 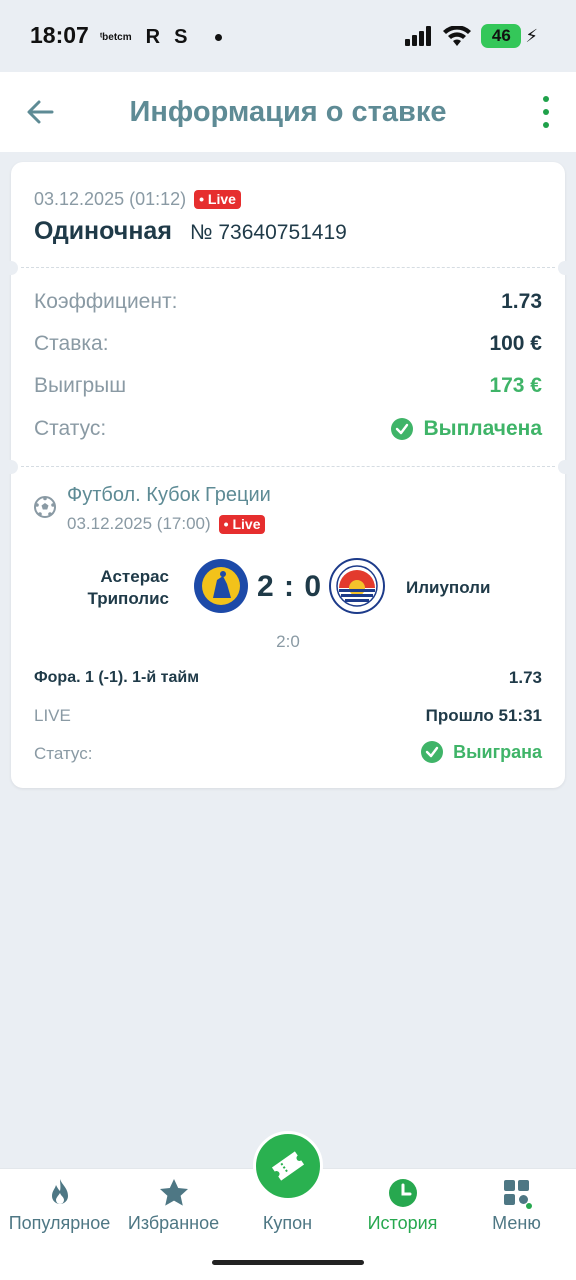 I want to click on nav-menu: Меню, so click(x=516, y=1209).